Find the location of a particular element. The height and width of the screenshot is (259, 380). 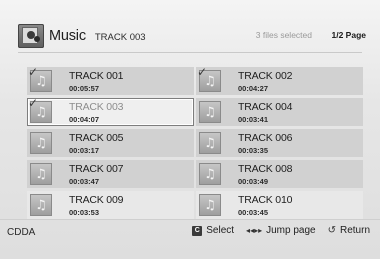

app-title: Music is located at coordinates (67, 35).